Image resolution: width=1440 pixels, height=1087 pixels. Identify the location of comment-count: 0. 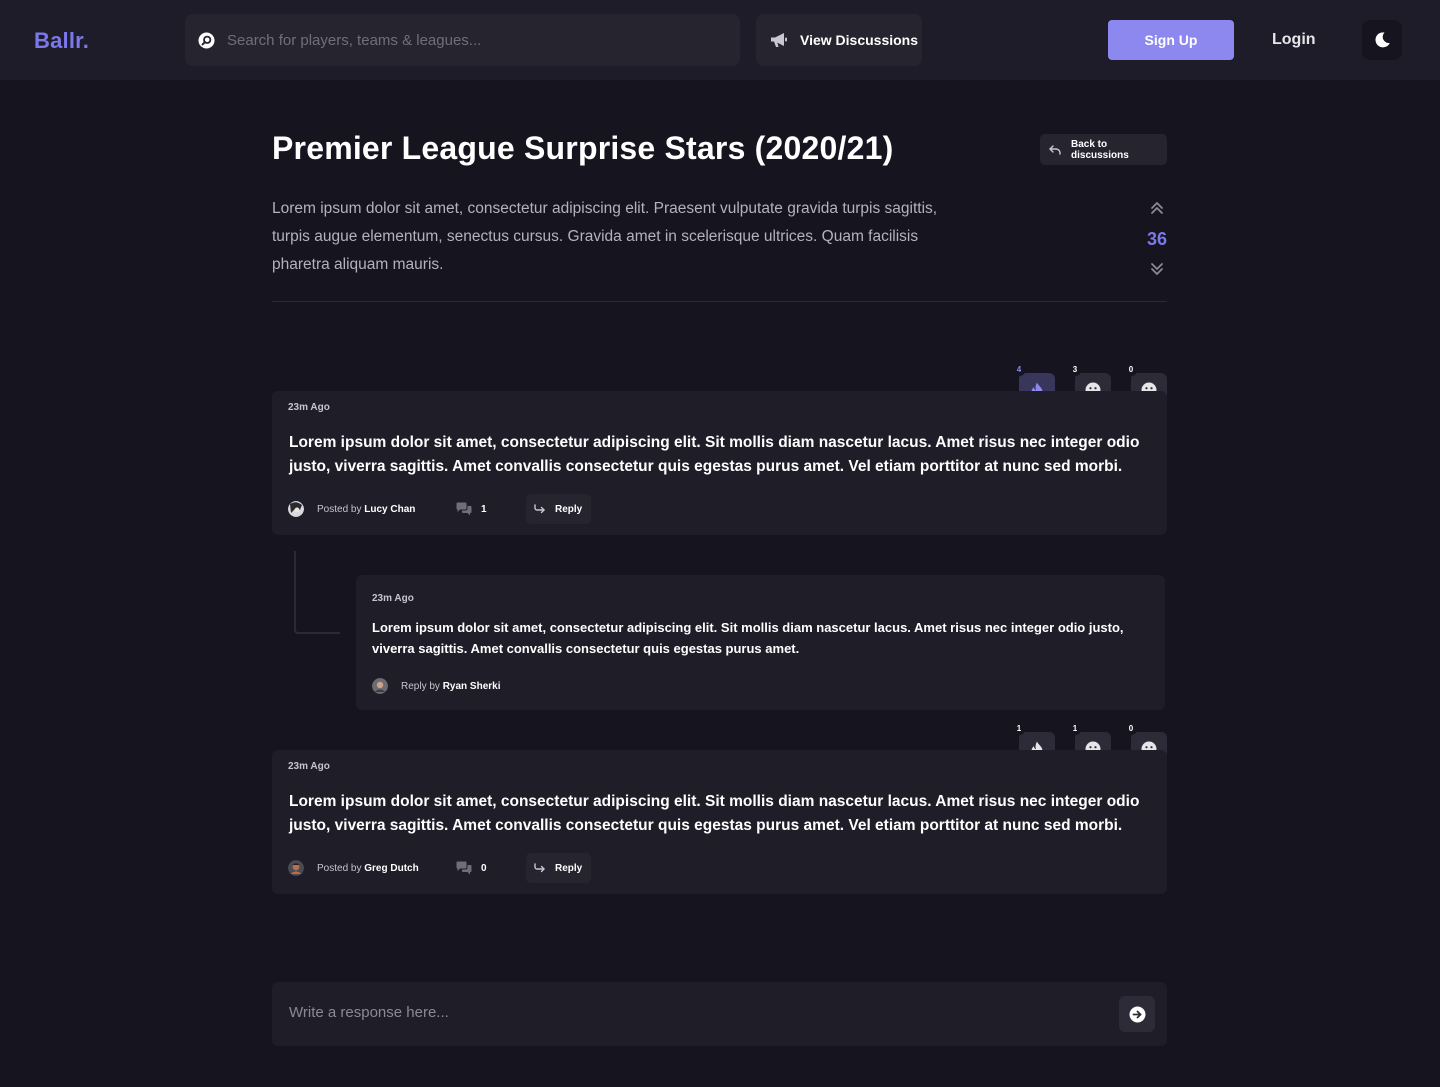
(471, 868).